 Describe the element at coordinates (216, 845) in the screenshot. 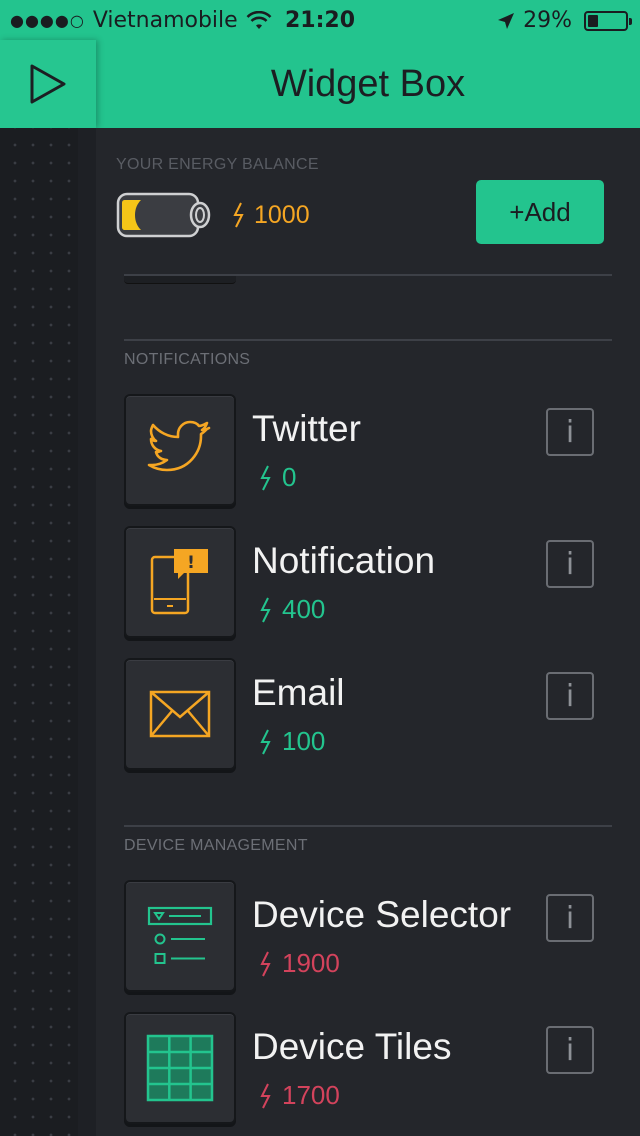

I see `section-title-device-management: DEVICE MANAGEMENT` at that location.